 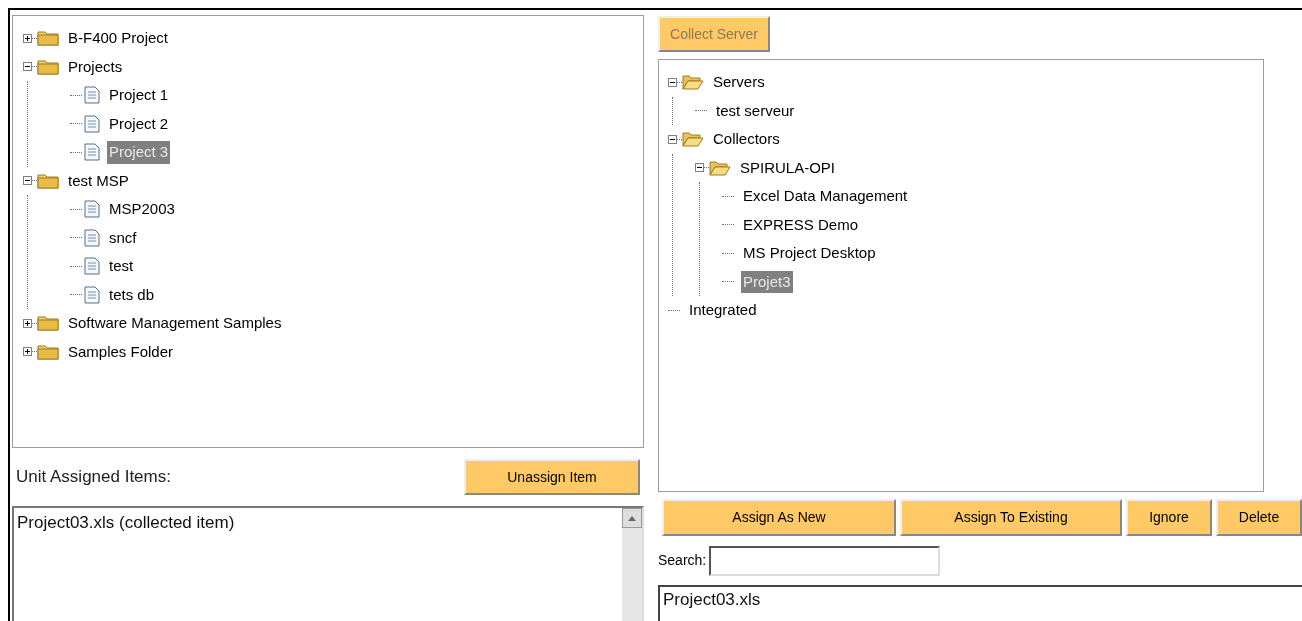 What do you see at coordinates (121, 266) in the screenshot?
I see `tree-item: test` at bounding box center [121, 266].